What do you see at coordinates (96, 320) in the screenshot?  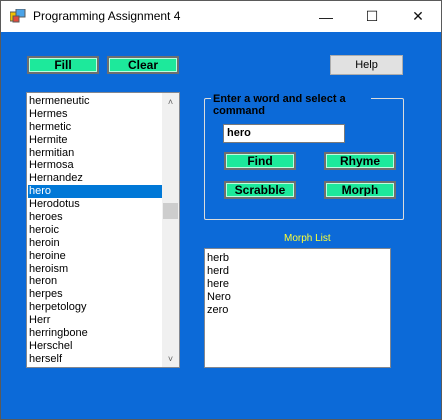 I see `list-item: Herr` at bounding box center [96, 320].